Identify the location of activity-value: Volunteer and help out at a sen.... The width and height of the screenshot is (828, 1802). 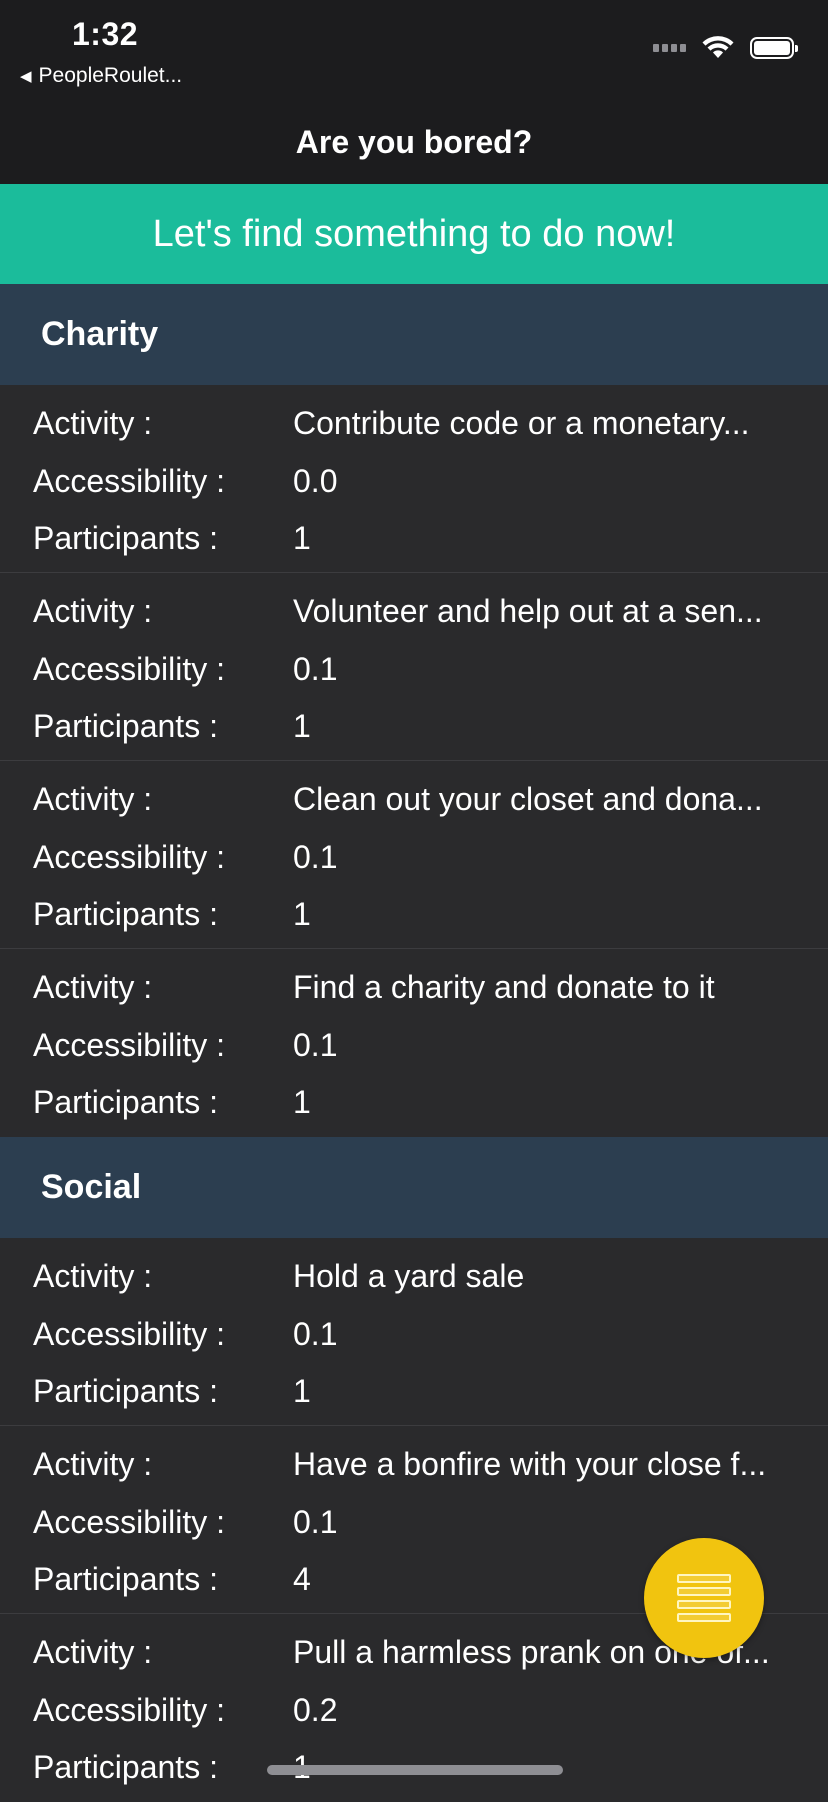
(528, 611).